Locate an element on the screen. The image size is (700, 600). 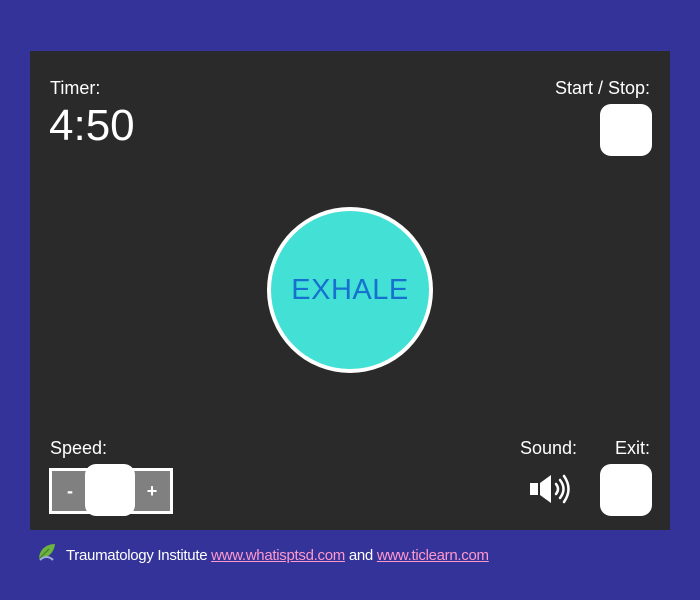
footer-and-text: and is located at coordinates (360, 555).